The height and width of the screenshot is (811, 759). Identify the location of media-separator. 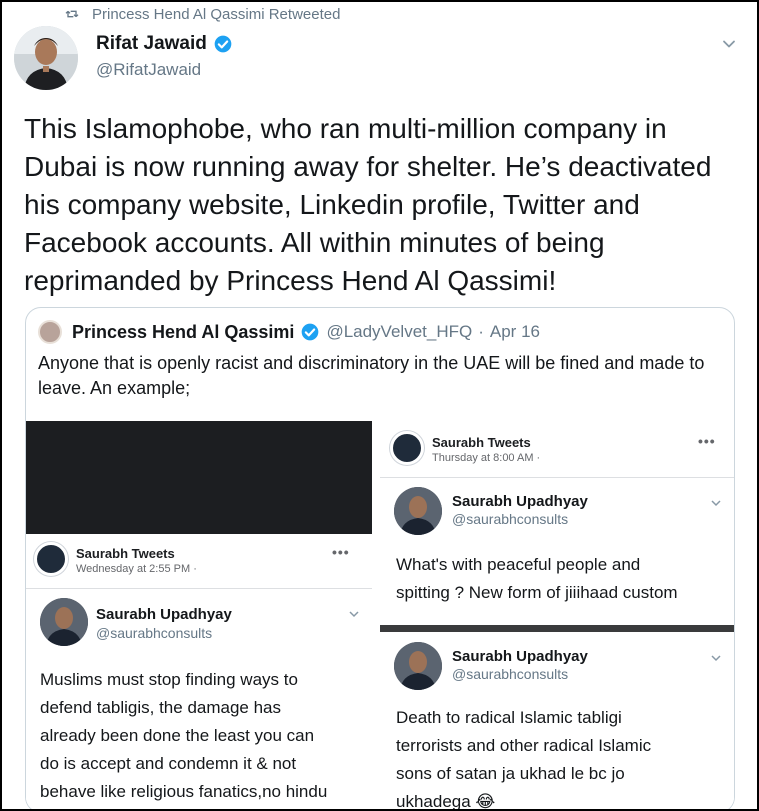
(376, 616).